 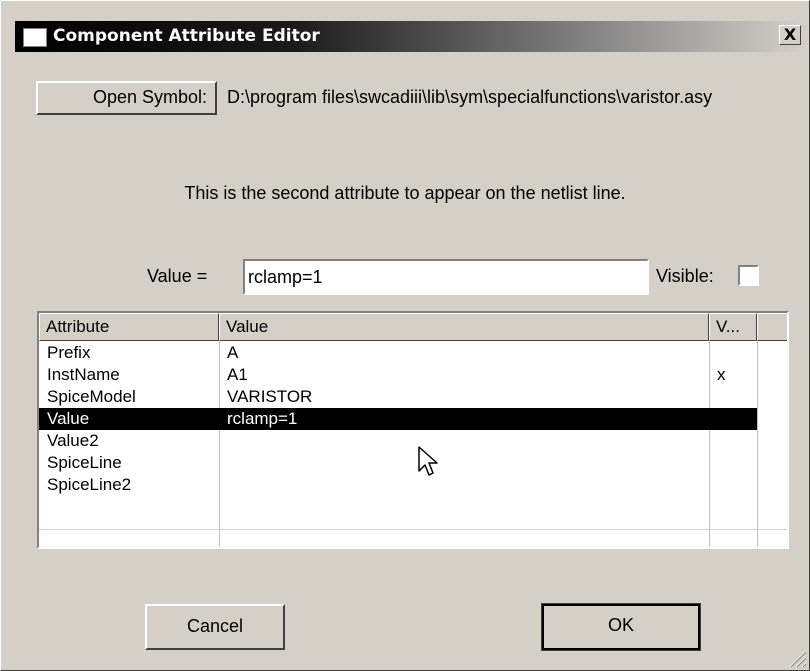 What do you see at coordinates (126, 98) in the screenshot?
I see `open-symbol-button: Open Symbol:` at bounding box center [126, 98].